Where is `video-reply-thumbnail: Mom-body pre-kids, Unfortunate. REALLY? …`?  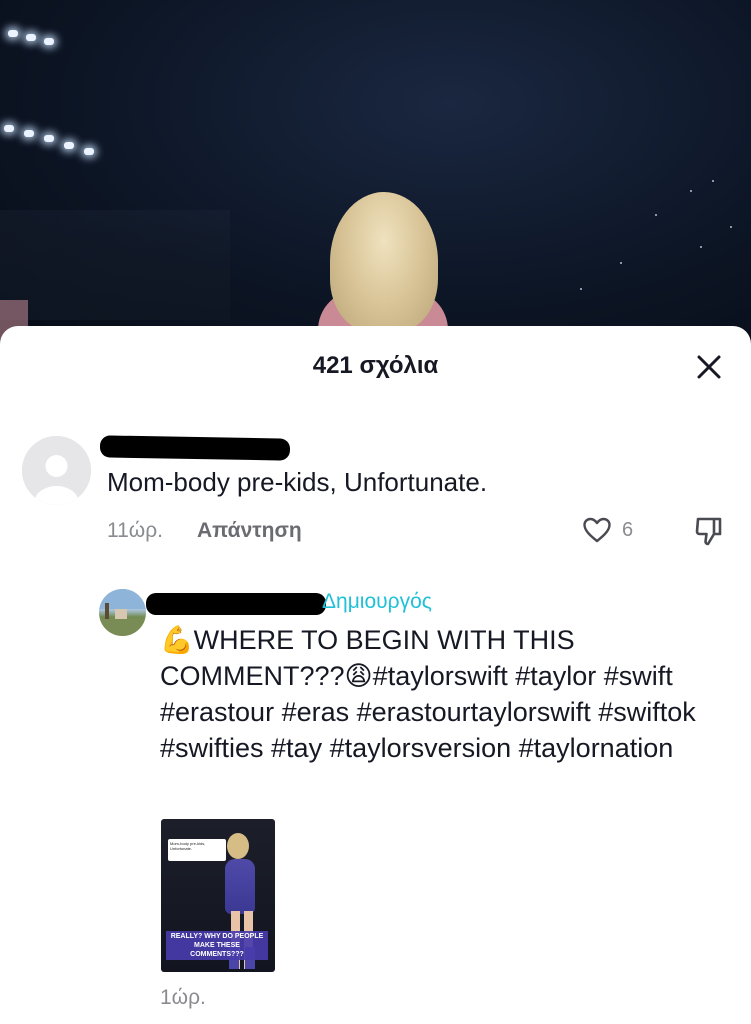 video-reply-thumbnail: Mom-body pre-kids, Unfortunate. REALLY? … is located at coordinates (218, 895).